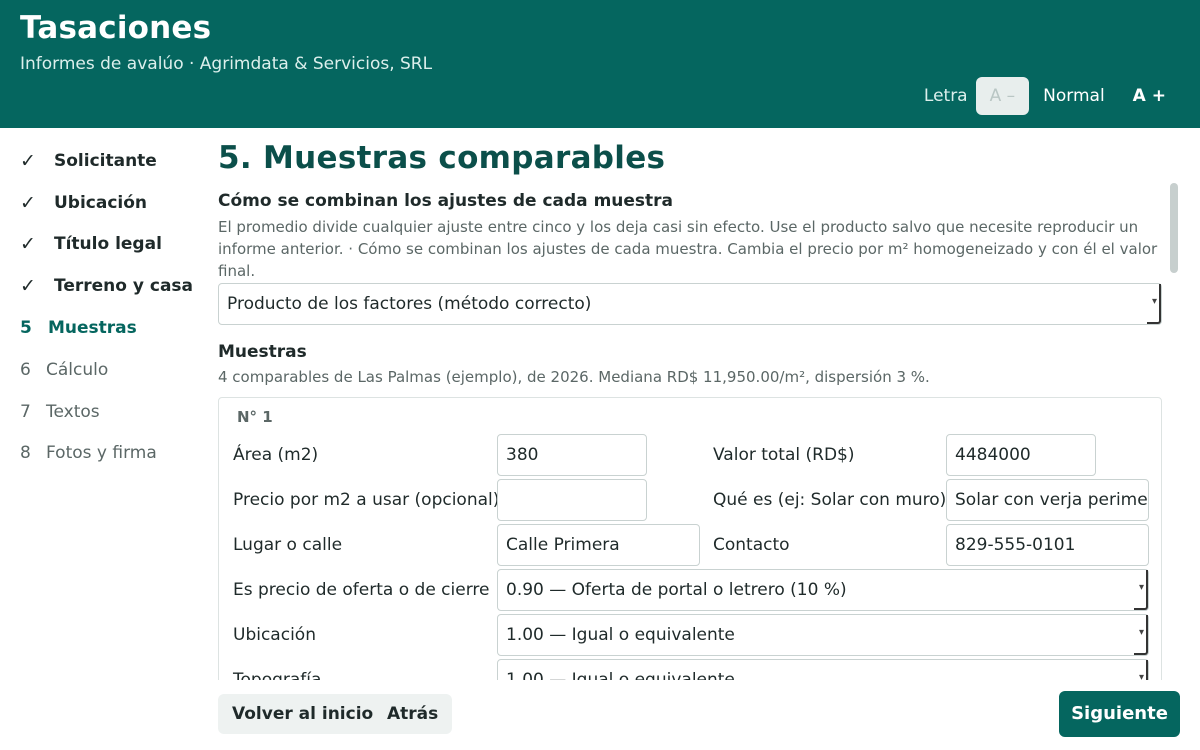  I want to click on step-solicitante: ✓ Solicitante, so click(100, 161).